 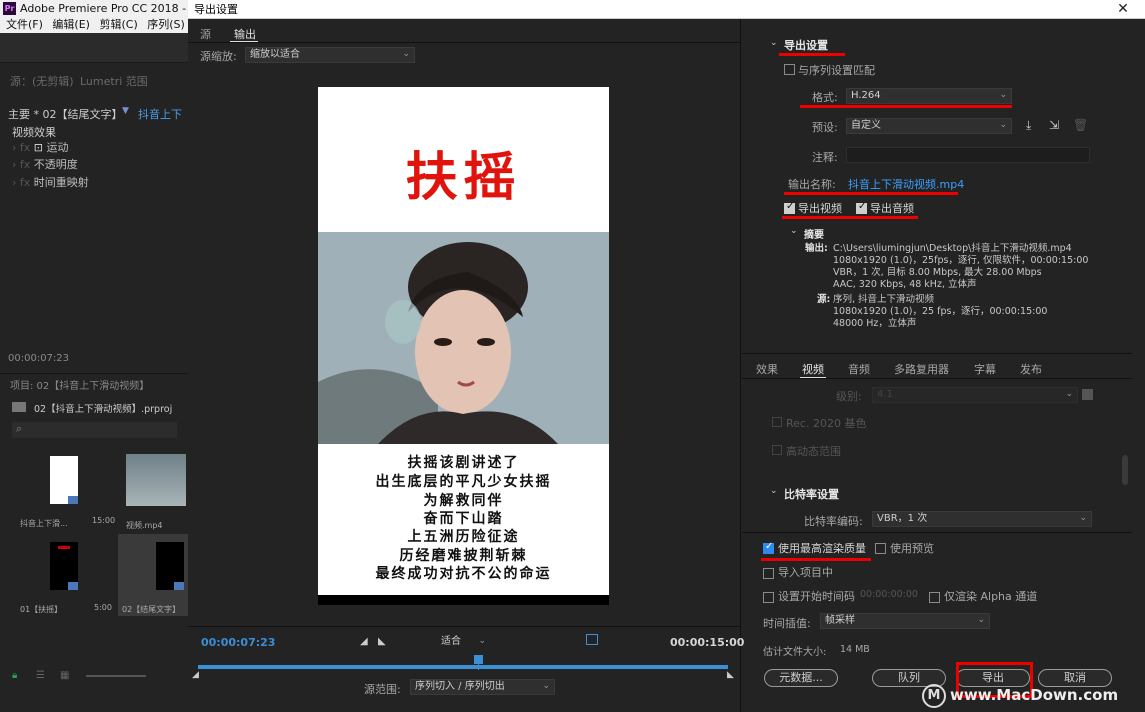 I want to click on source-scale-select: 缩放以适合 ⌄, so click(x=330, y=55).